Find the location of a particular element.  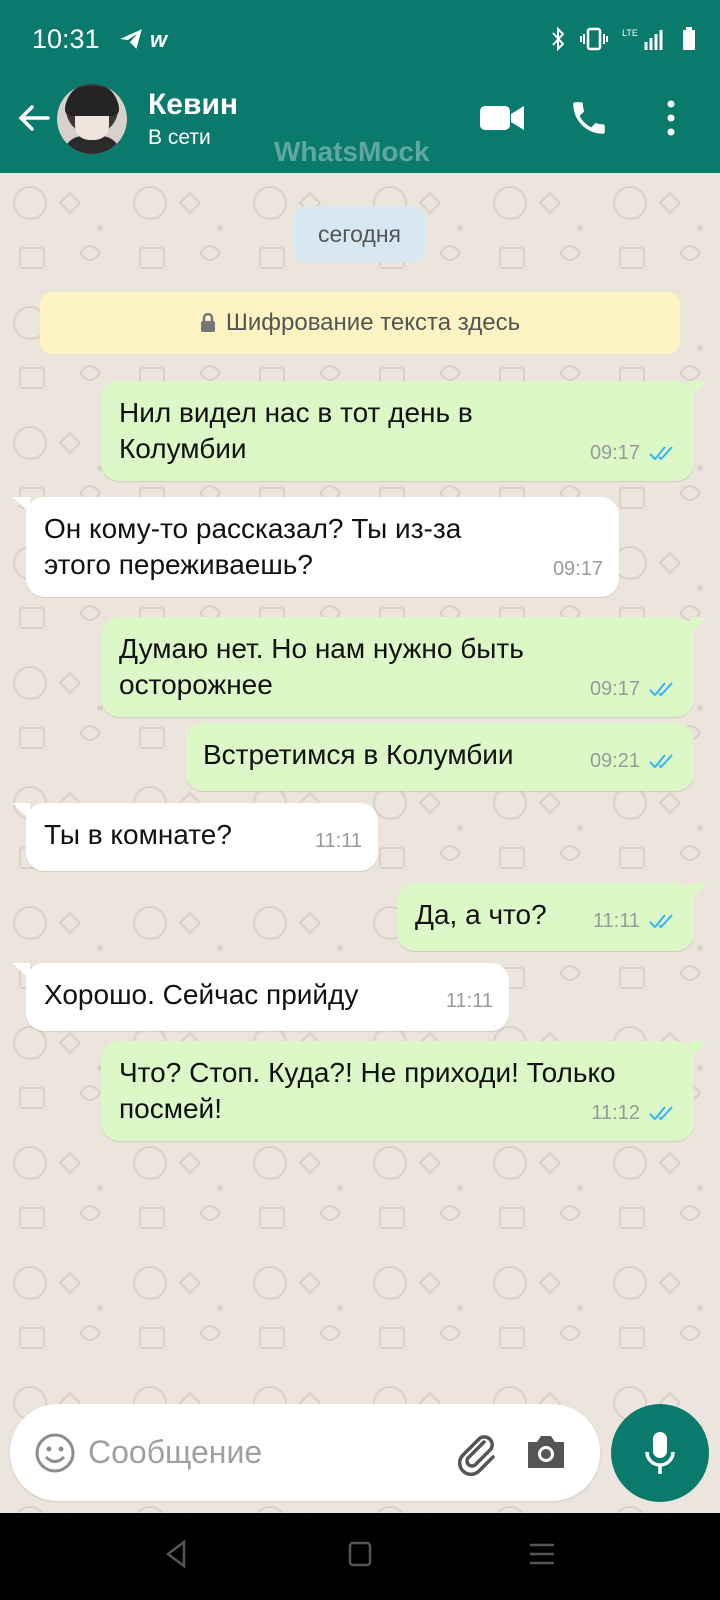

message-time: 11:12 is located at coordinates (615, 1113).